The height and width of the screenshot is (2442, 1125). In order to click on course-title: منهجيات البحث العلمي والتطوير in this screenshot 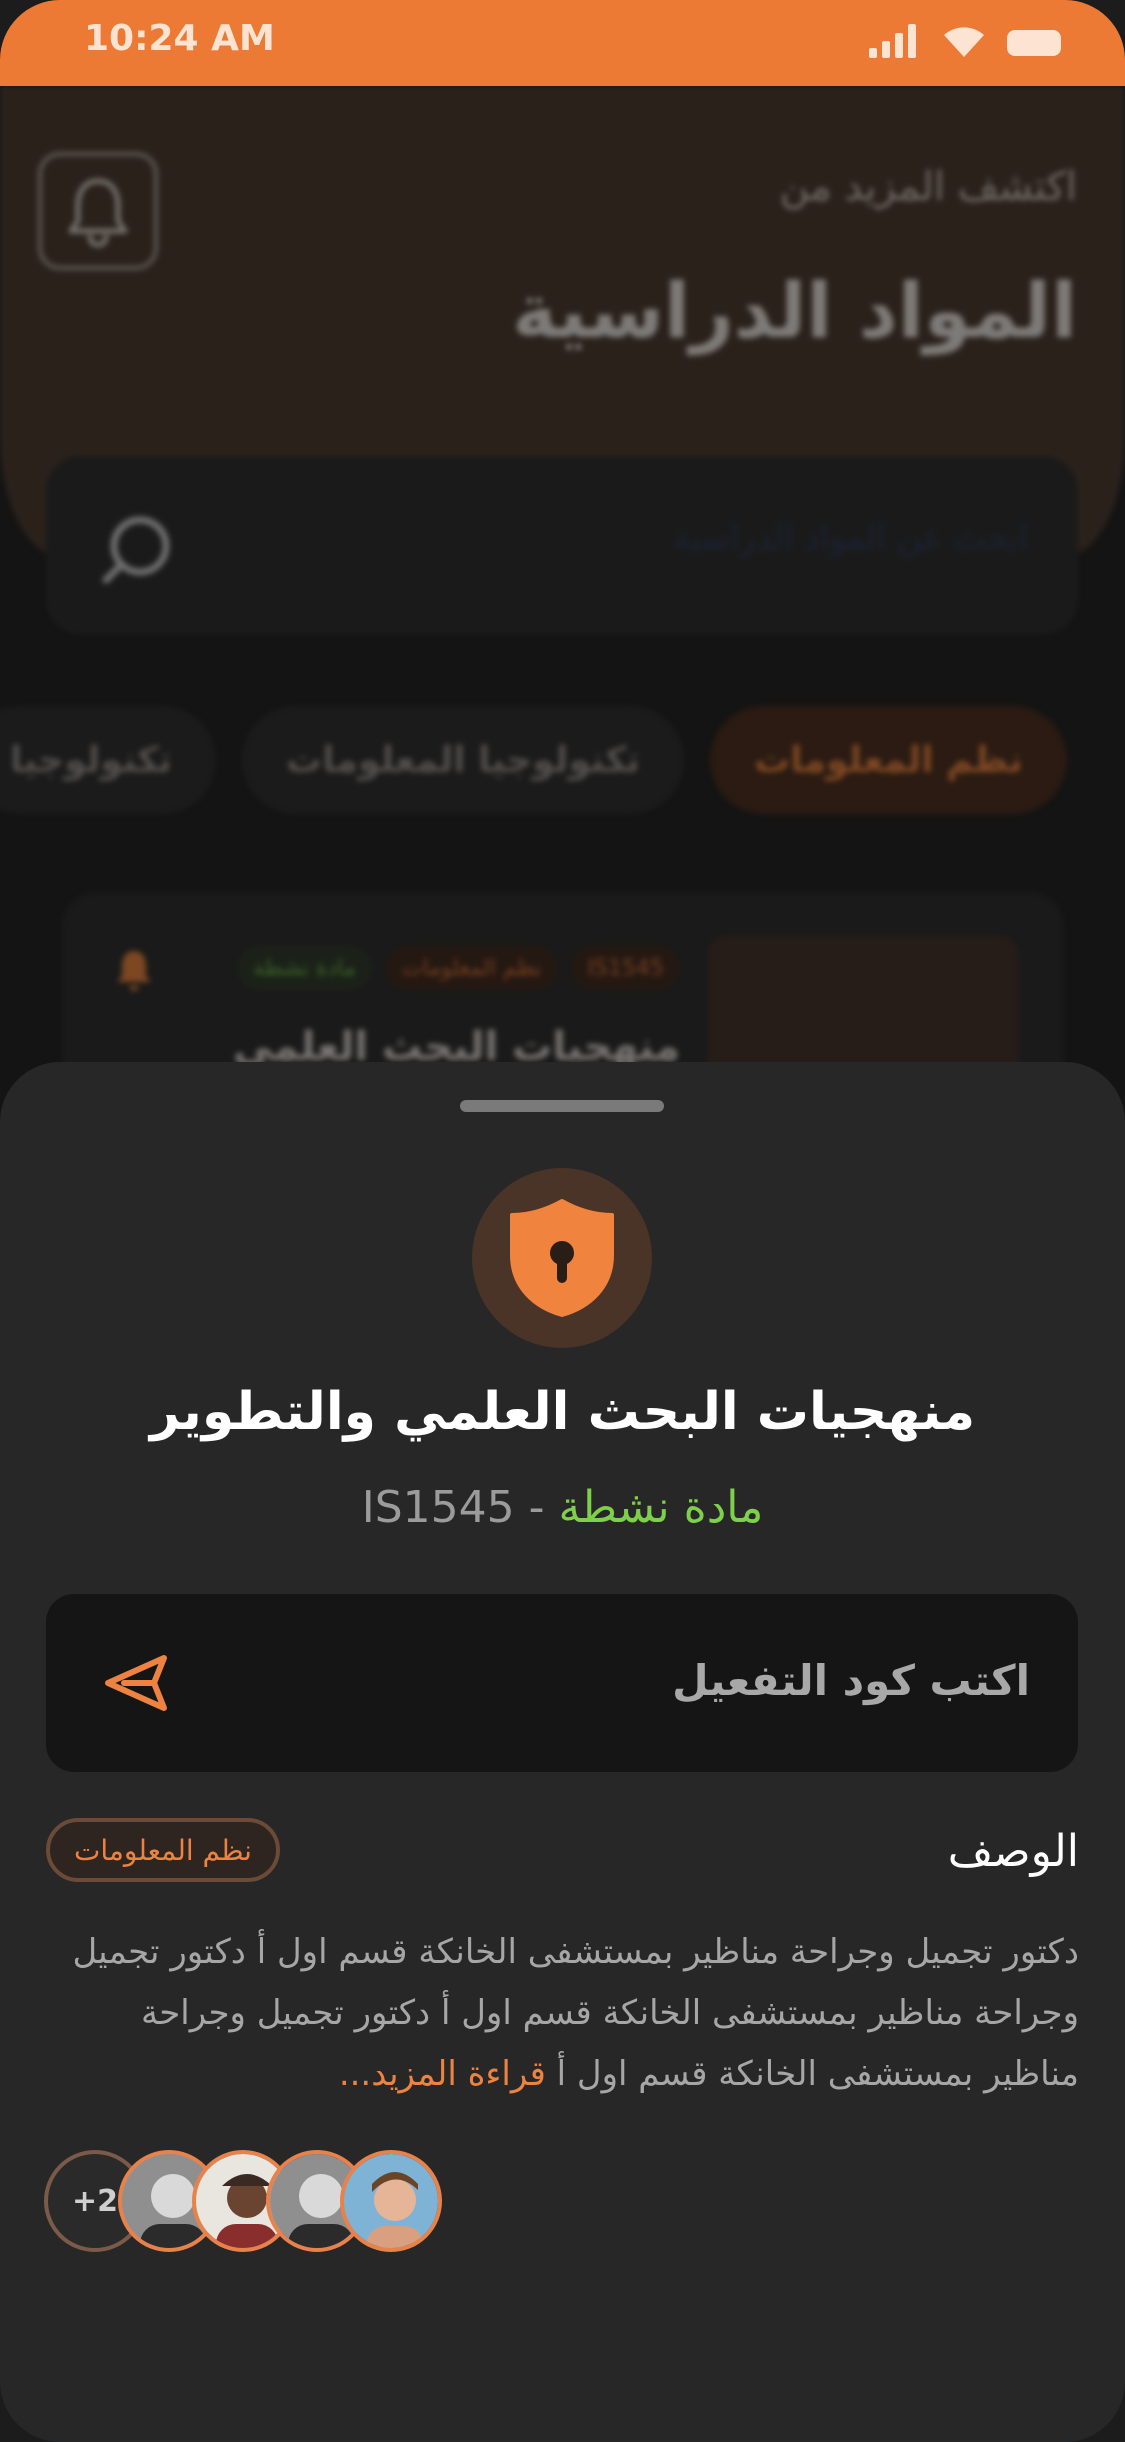, I will do `click(562, 1412)`.